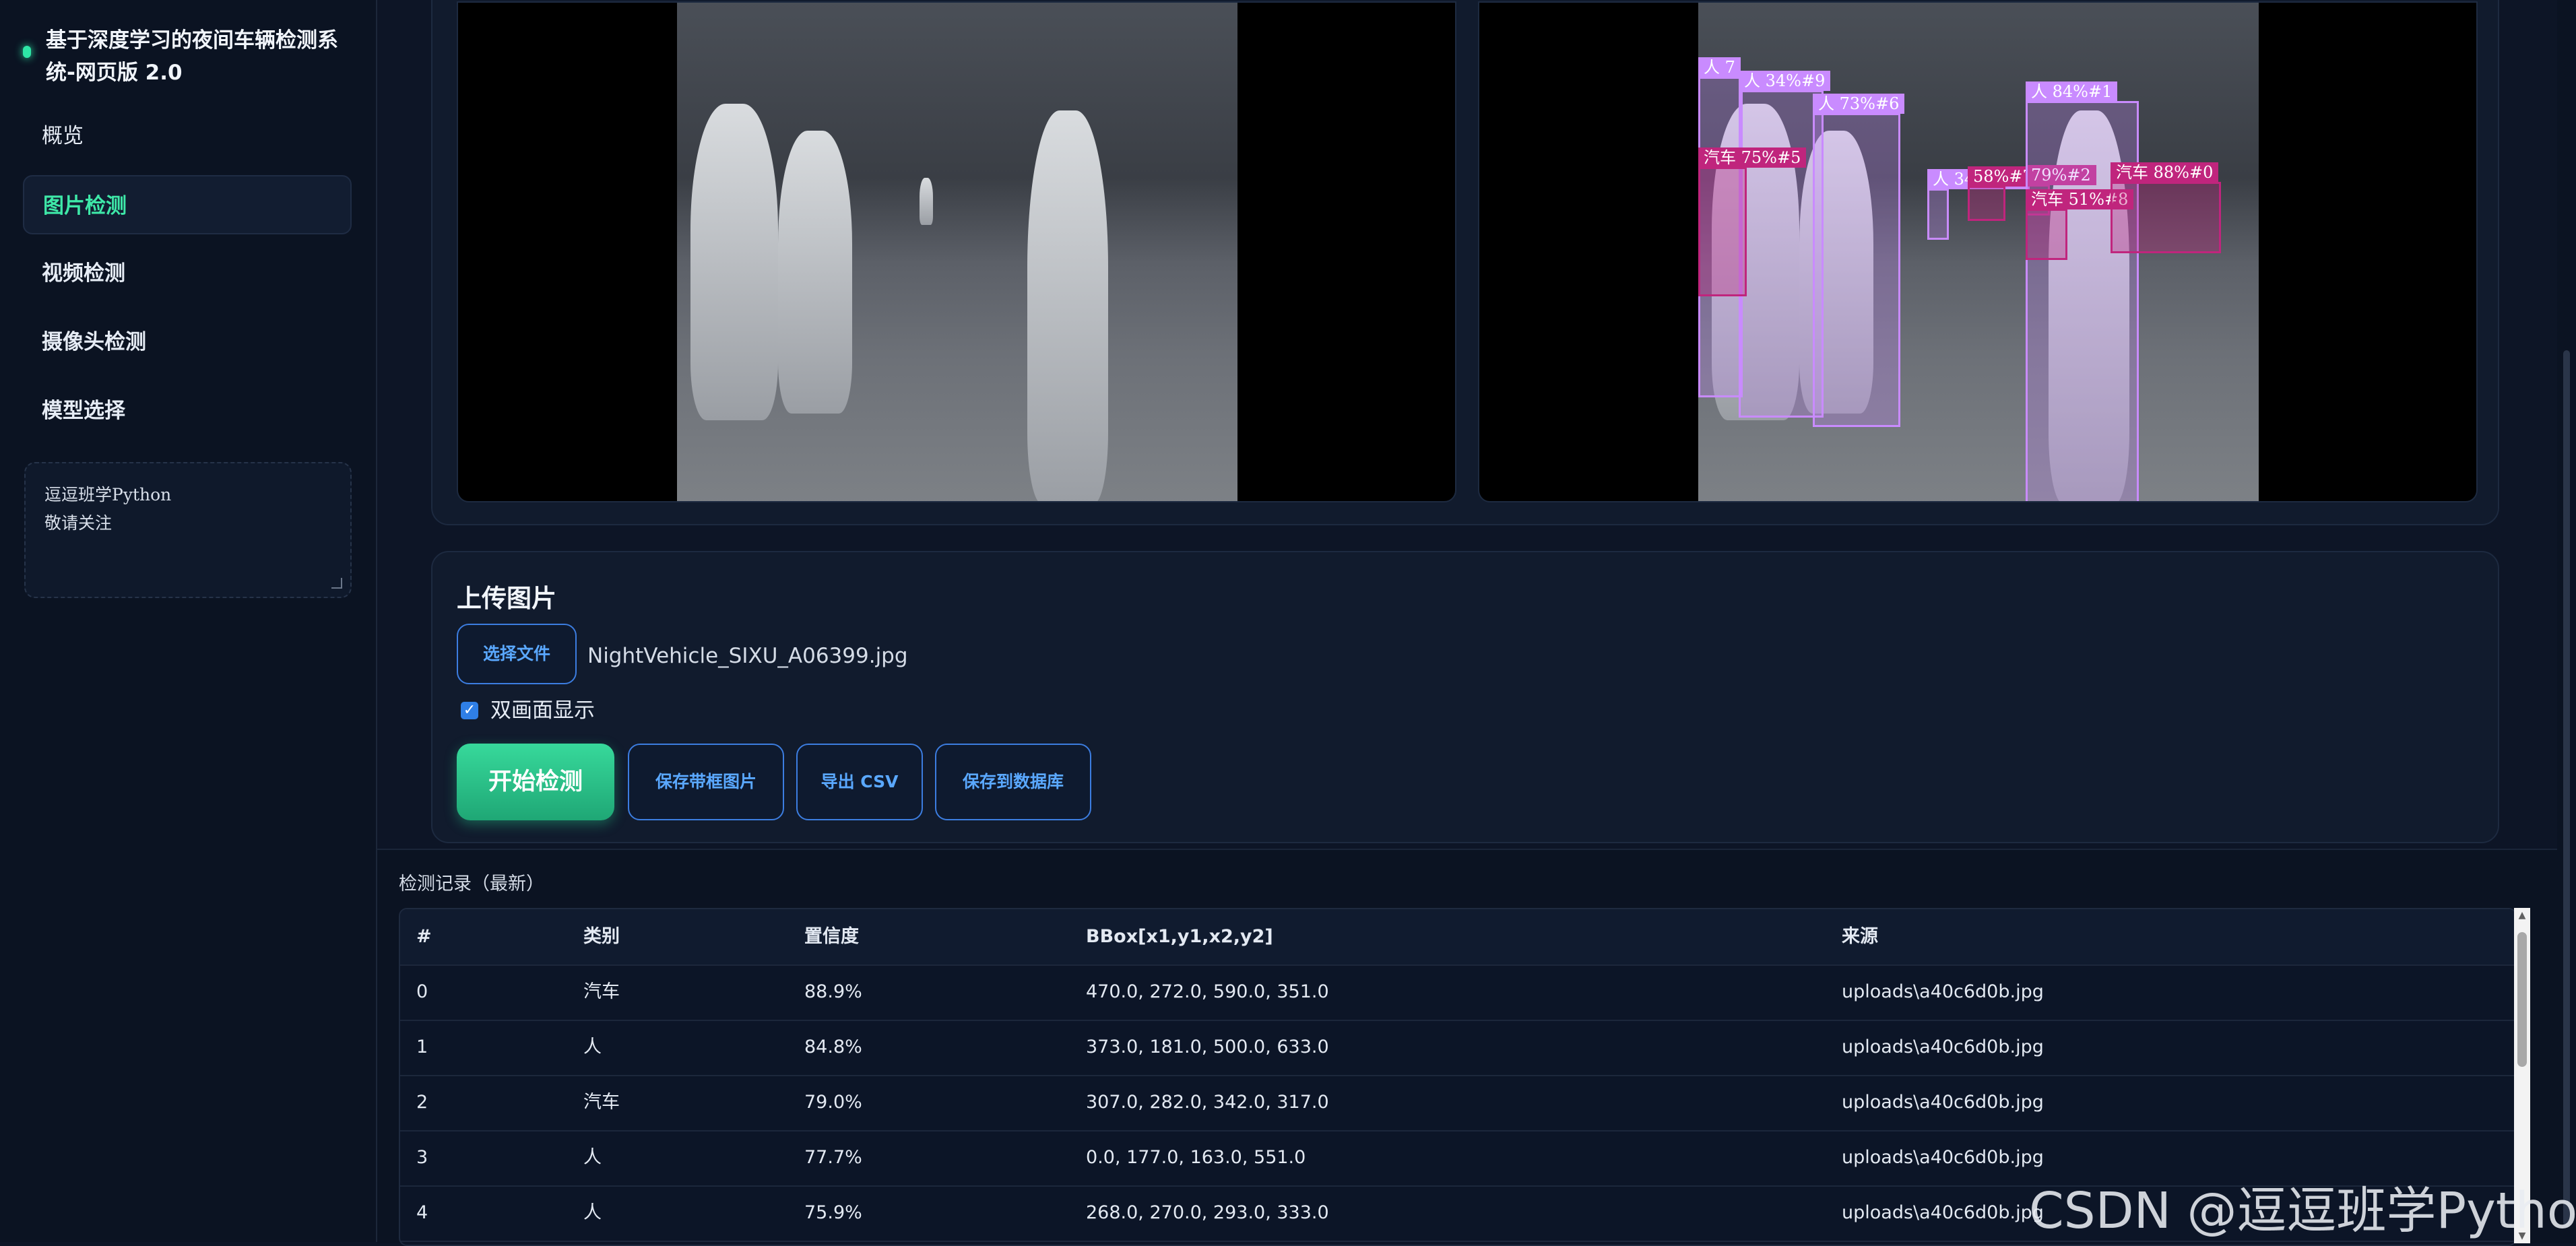  What do you see at coordinates (187, 273) in the screenshot?
I see `nav-video-detection: 视频检测` at bounding box center [187, 273].